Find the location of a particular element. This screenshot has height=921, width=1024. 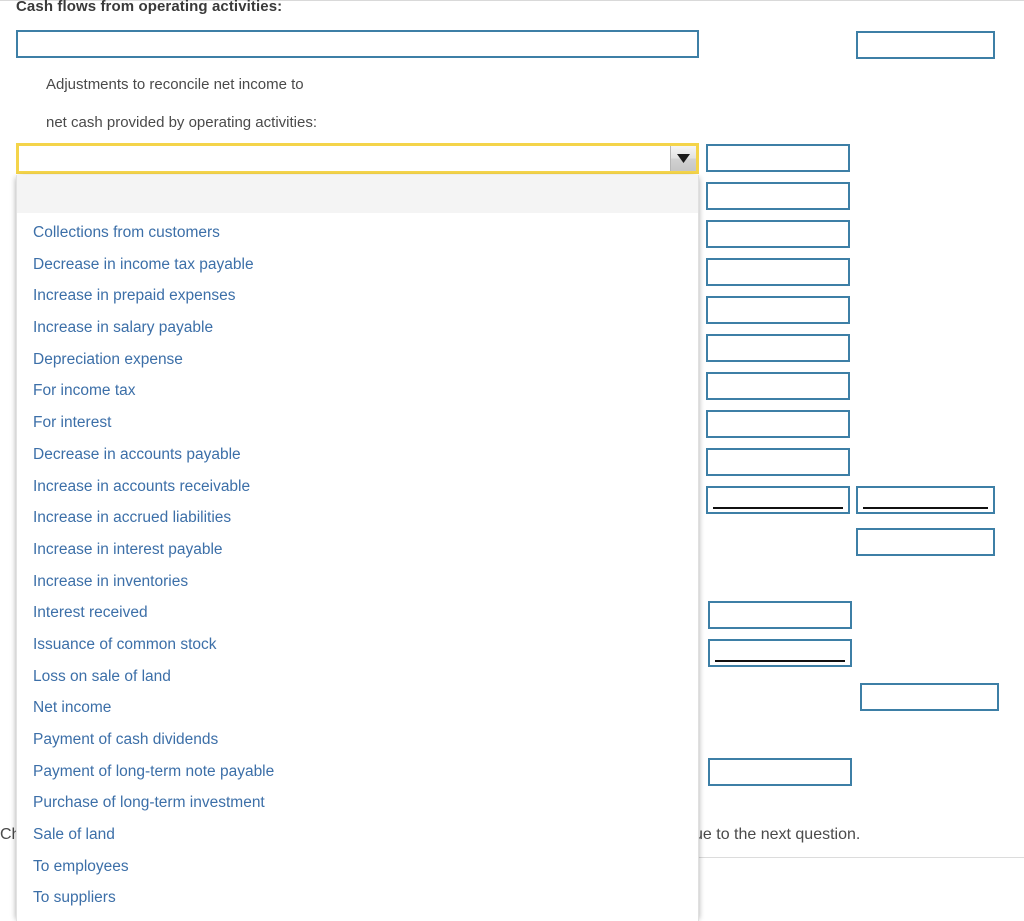

footer-text-right: ue to the next question. is located at coordinates (777, 834).